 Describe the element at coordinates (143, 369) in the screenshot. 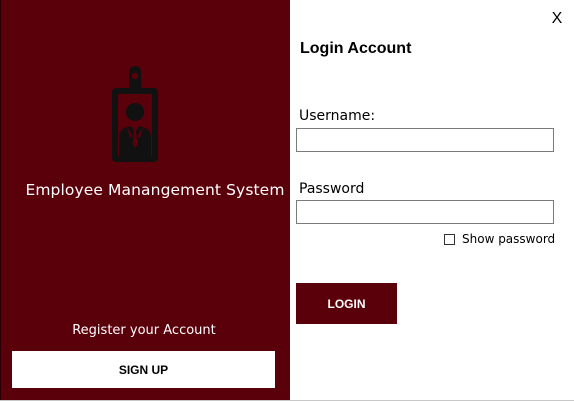

I see `signup-button: SIGN UP` at that location.